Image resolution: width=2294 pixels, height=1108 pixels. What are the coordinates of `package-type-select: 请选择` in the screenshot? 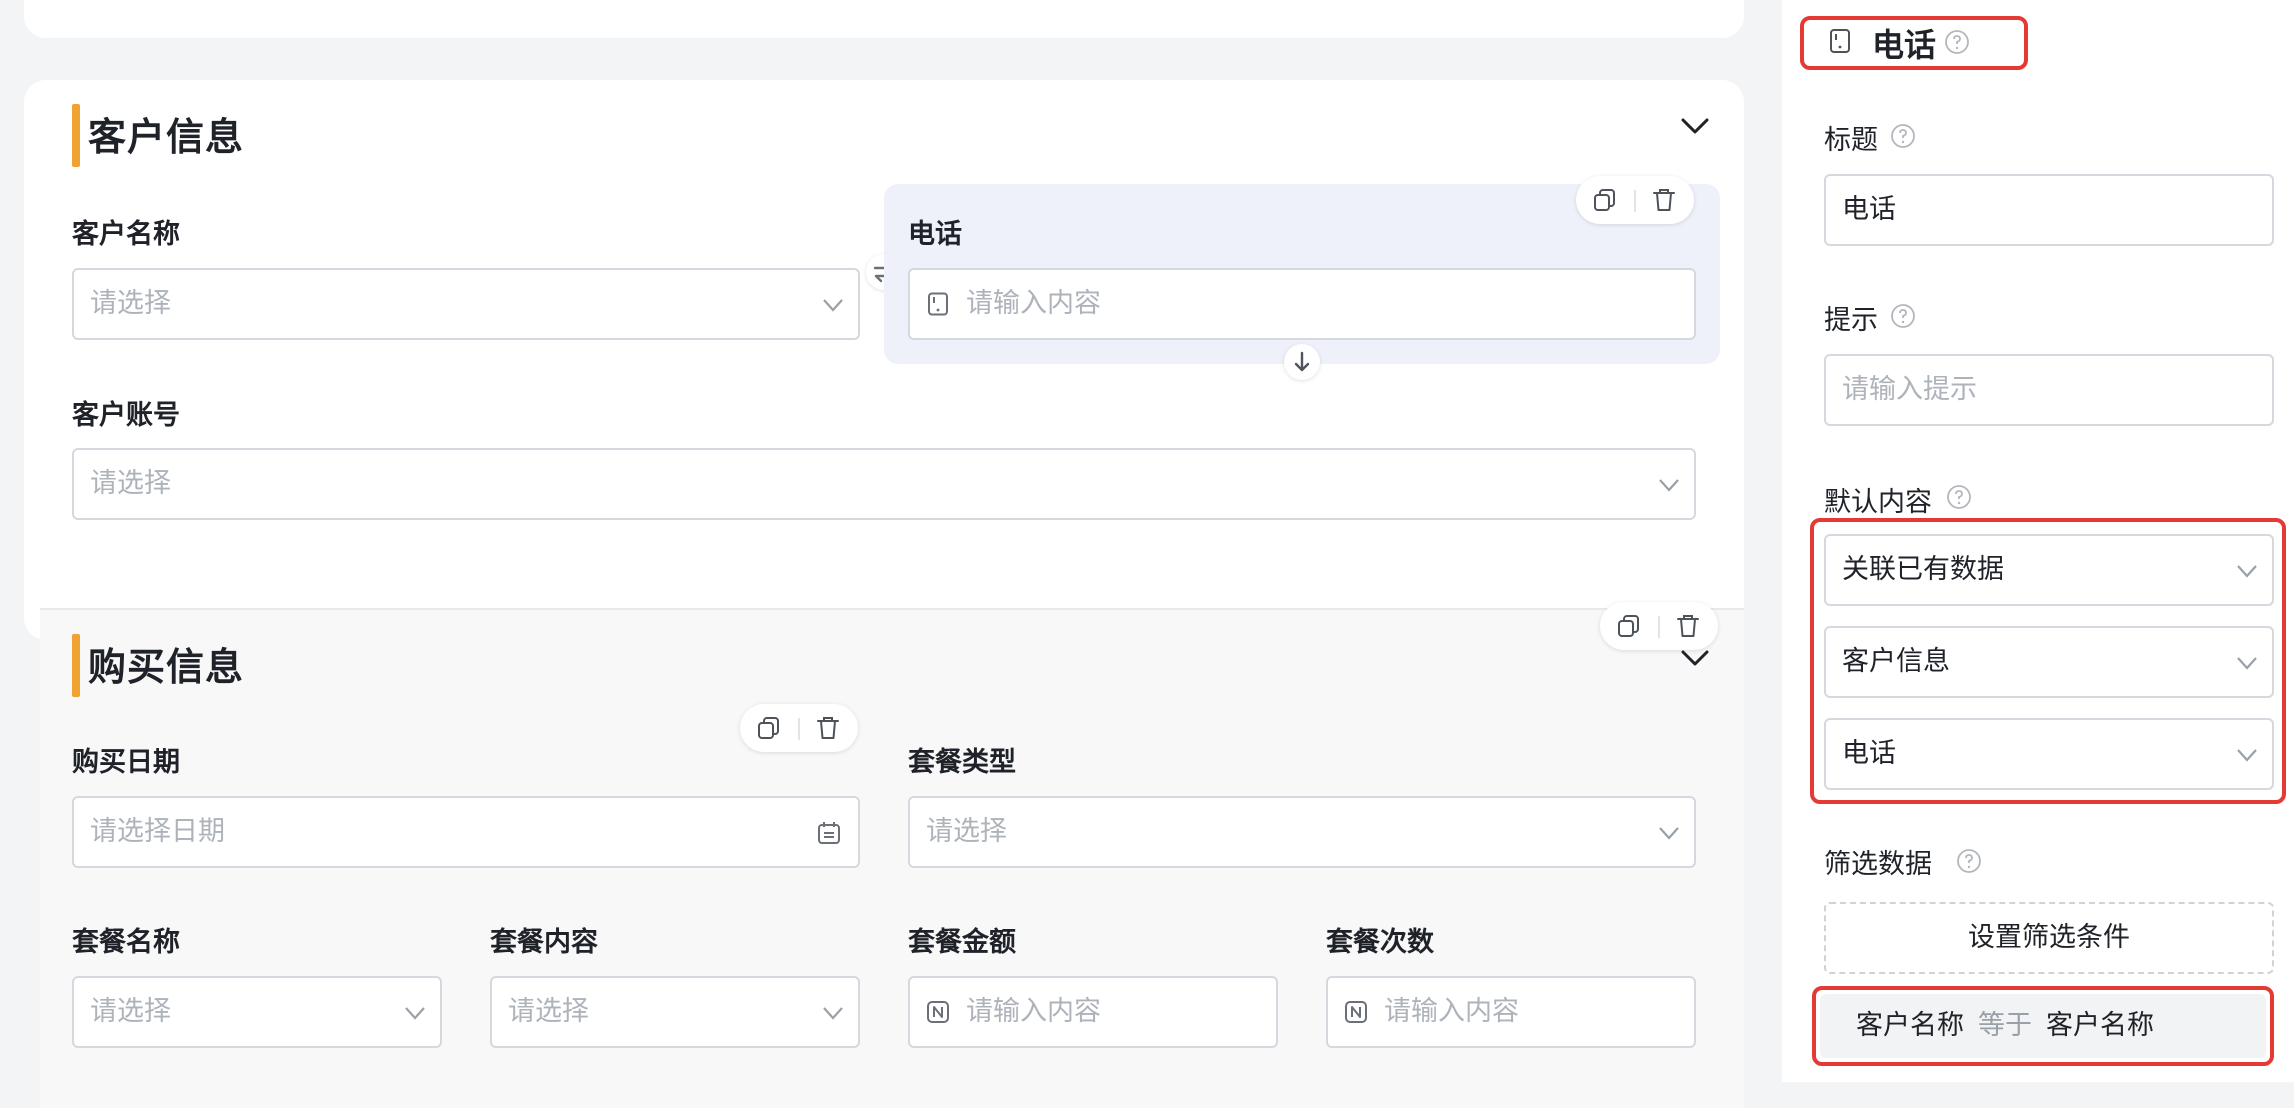 It's located at (1302, 832).